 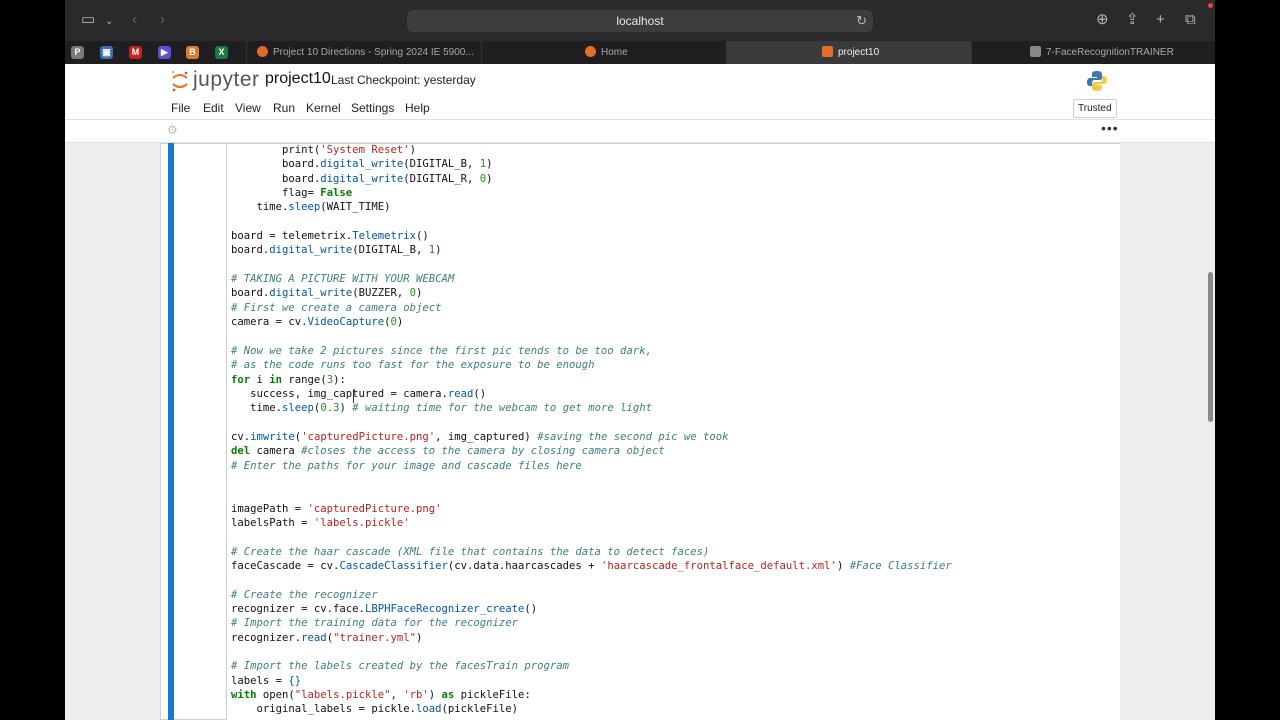 I want to click on download-icon: ⊕, so click(x=1102, y=20).